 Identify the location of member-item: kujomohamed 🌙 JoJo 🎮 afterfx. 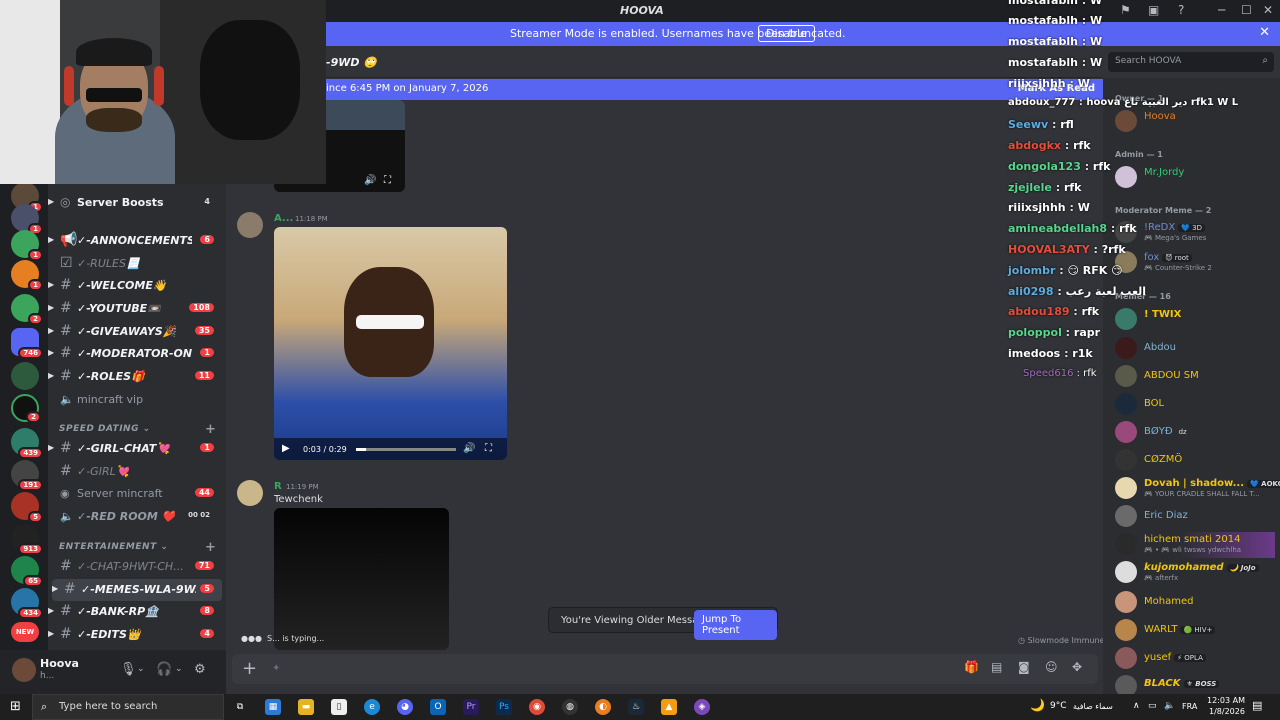
(1195, 573).